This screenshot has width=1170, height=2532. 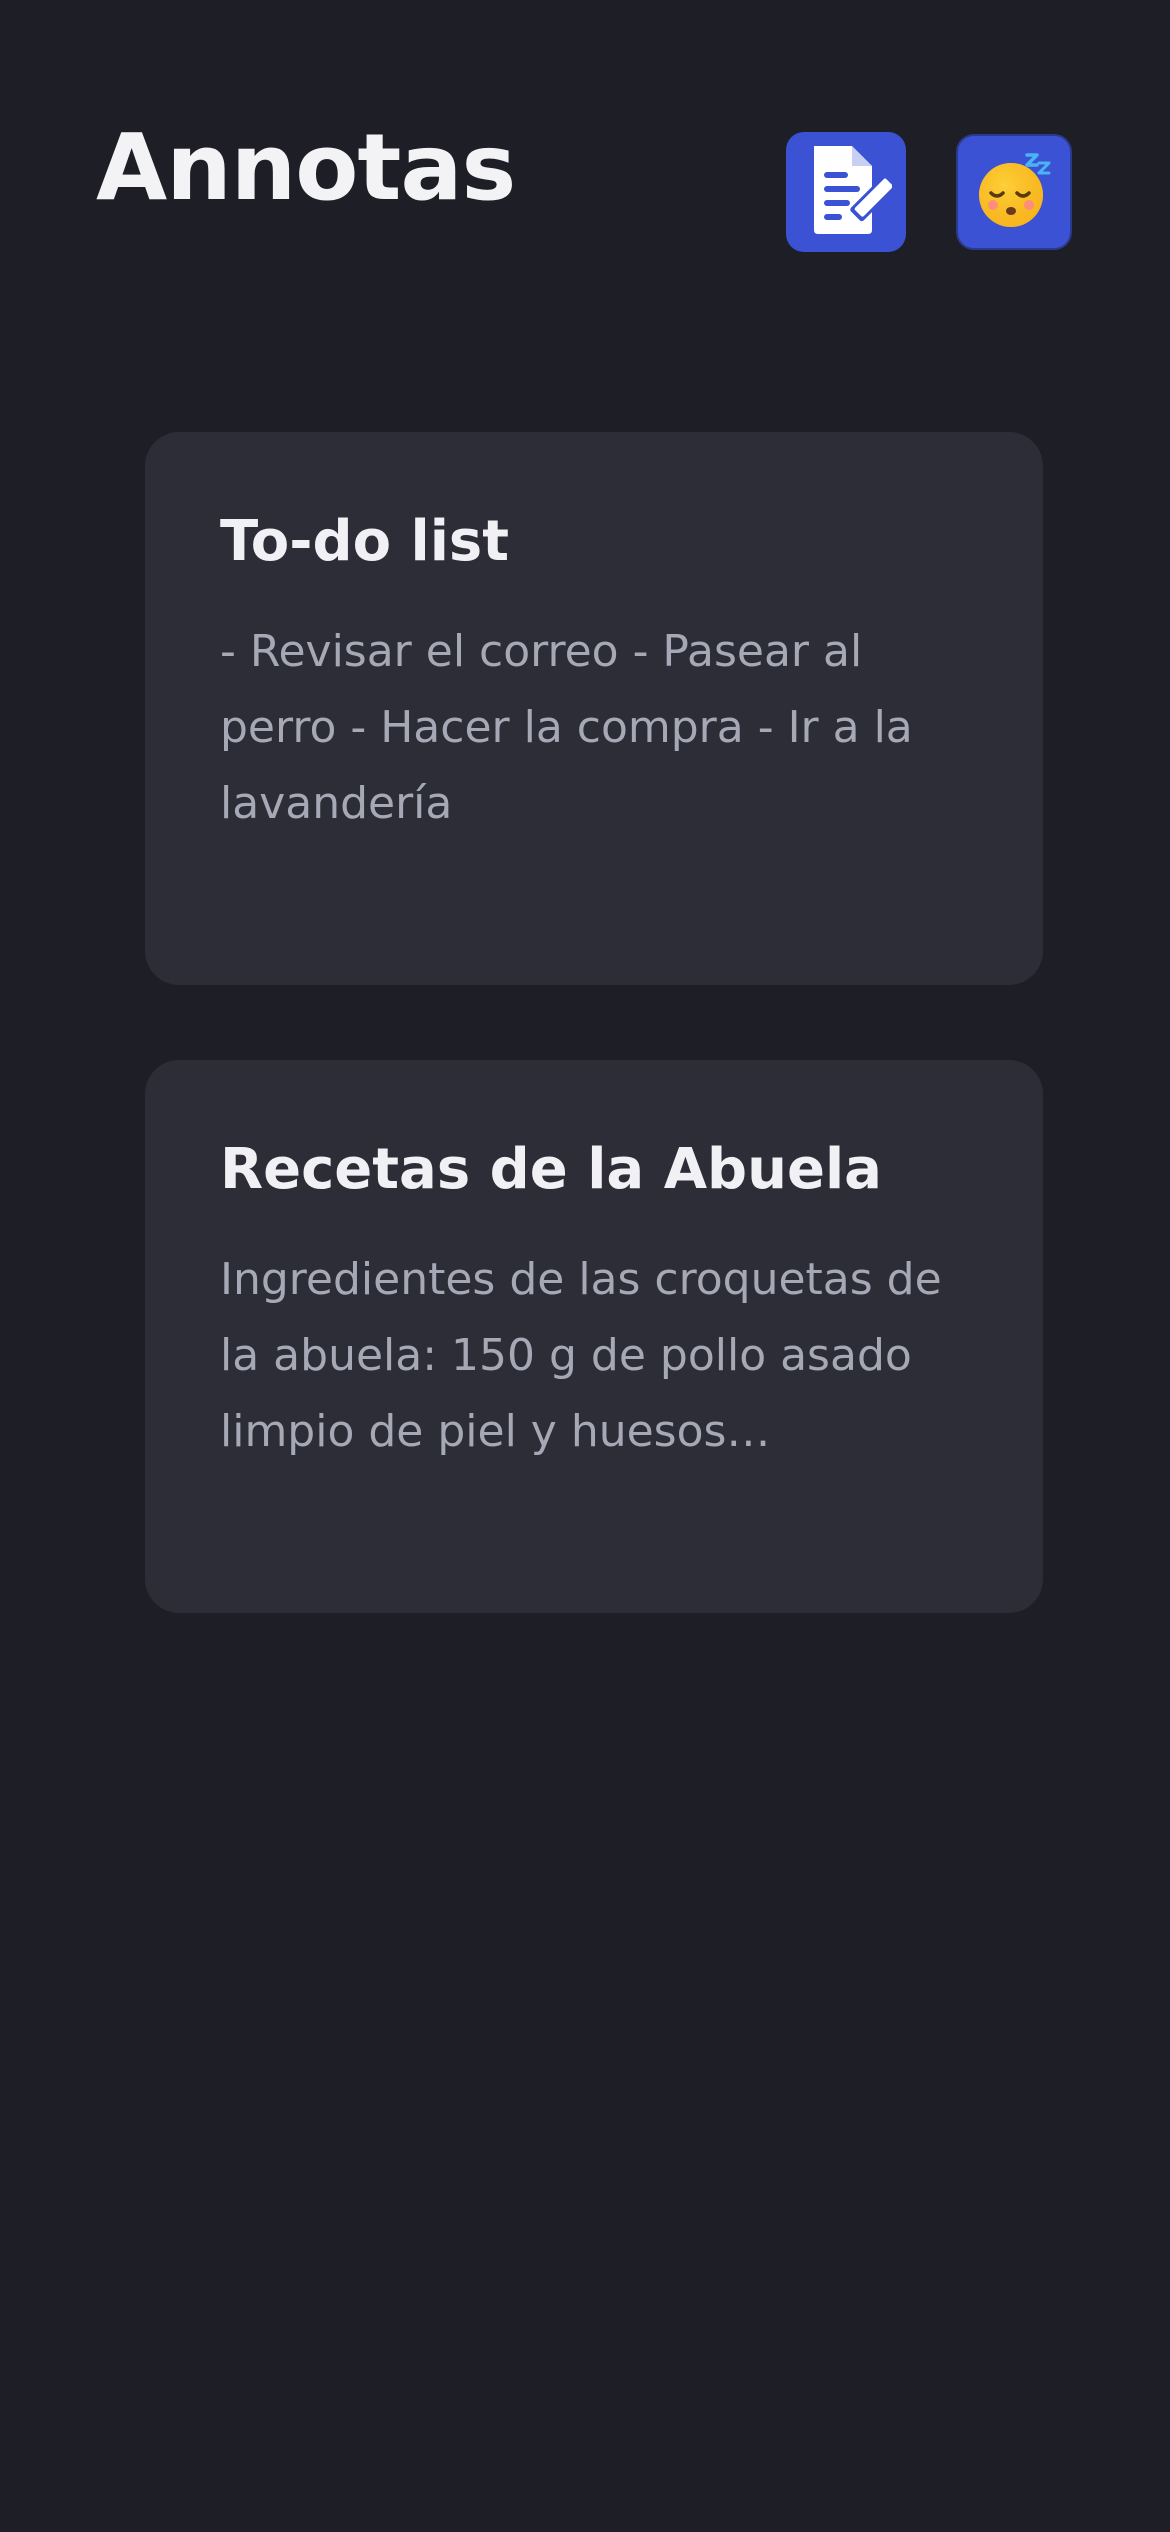 I want to click on theme-toggle-button, so click(x=1014, y=192).